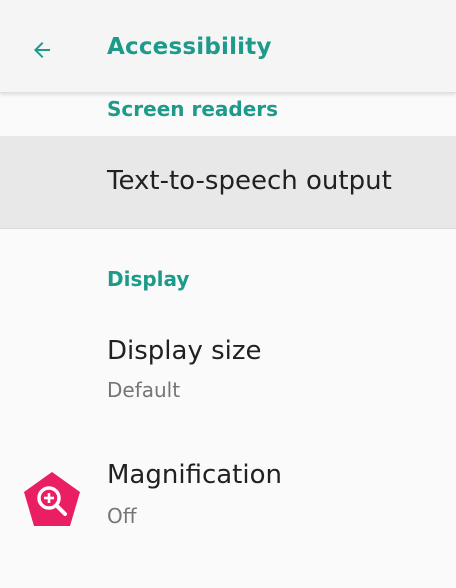 This screenshot has width=456, height=588. What do you see at coordinates (52, 499) in the screenshot?
I see `magnification-icon` at bounding box center [52, 499].